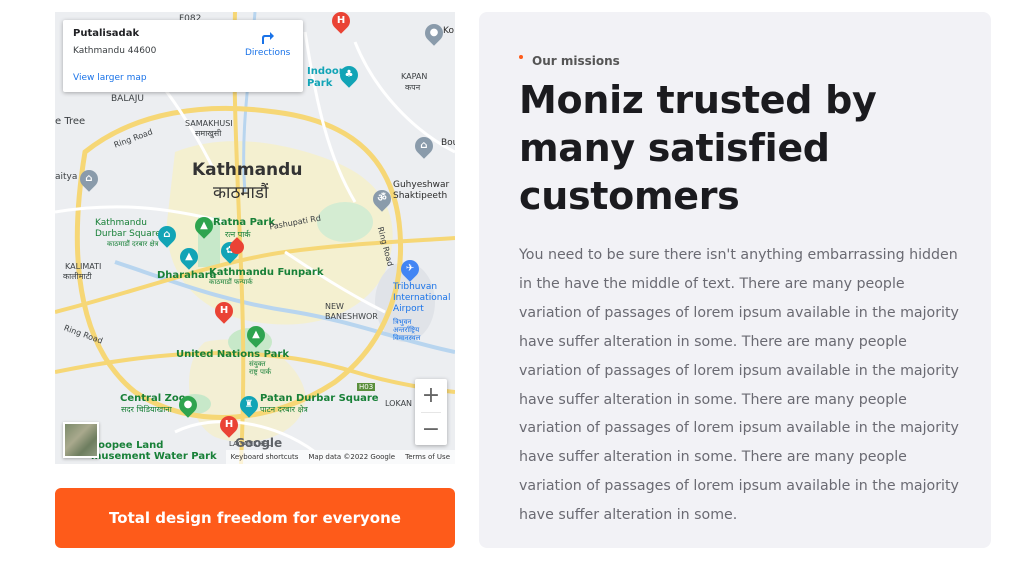 The height and width of the screenshot is (566, 1026). Describe the element at coordinates (241, 193) in the screenshot. I see `map-label-kathmandu-ne: काठमाडौं` at that location.